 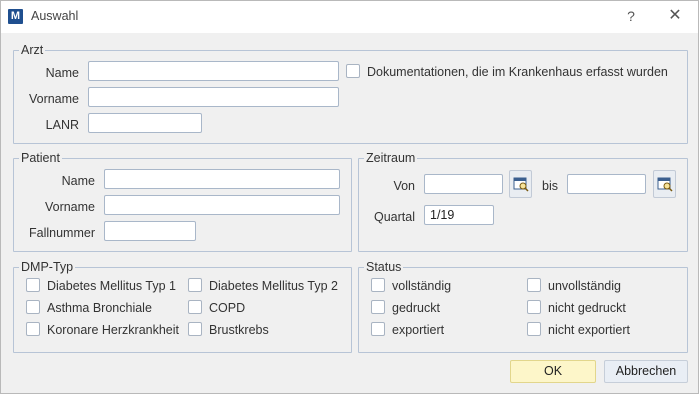 I want to click on von-calendar-button, so click(x=520, y=184).